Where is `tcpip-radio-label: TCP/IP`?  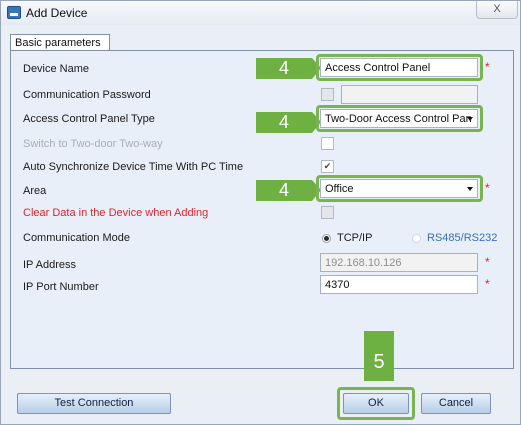 tcpip-radio-label: TCP/IP is located at coordinates (355, 238).